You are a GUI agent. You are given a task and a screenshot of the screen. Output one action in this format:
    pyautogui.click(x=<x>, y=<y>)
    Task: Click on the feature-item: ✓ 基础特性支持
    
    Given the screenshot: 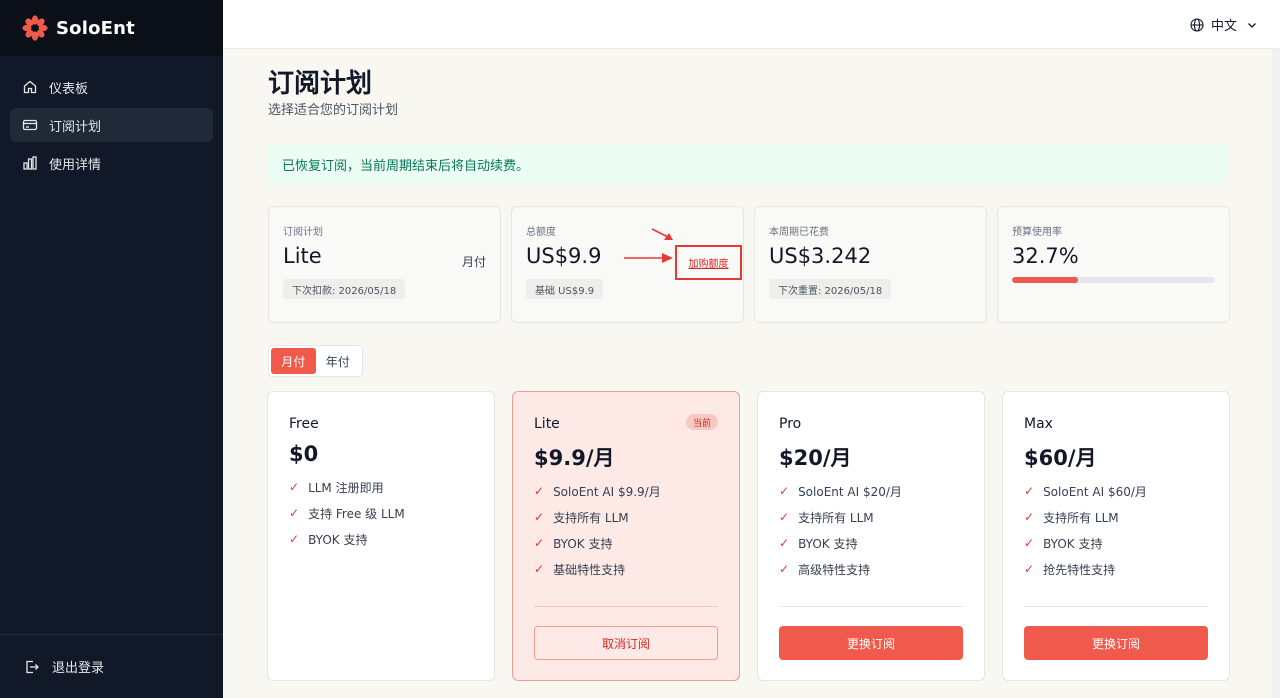 What is the action you would take?
    pyautogui.click(x=580, y=569)
    